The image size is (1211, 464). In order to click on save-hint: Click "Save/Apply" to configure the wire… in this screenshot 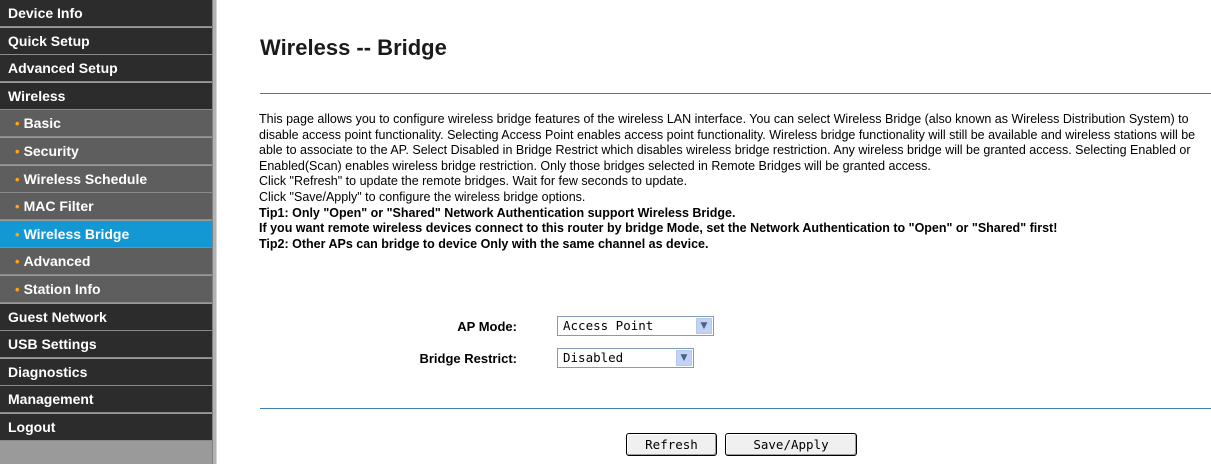, I will do `click(422, 196)`.